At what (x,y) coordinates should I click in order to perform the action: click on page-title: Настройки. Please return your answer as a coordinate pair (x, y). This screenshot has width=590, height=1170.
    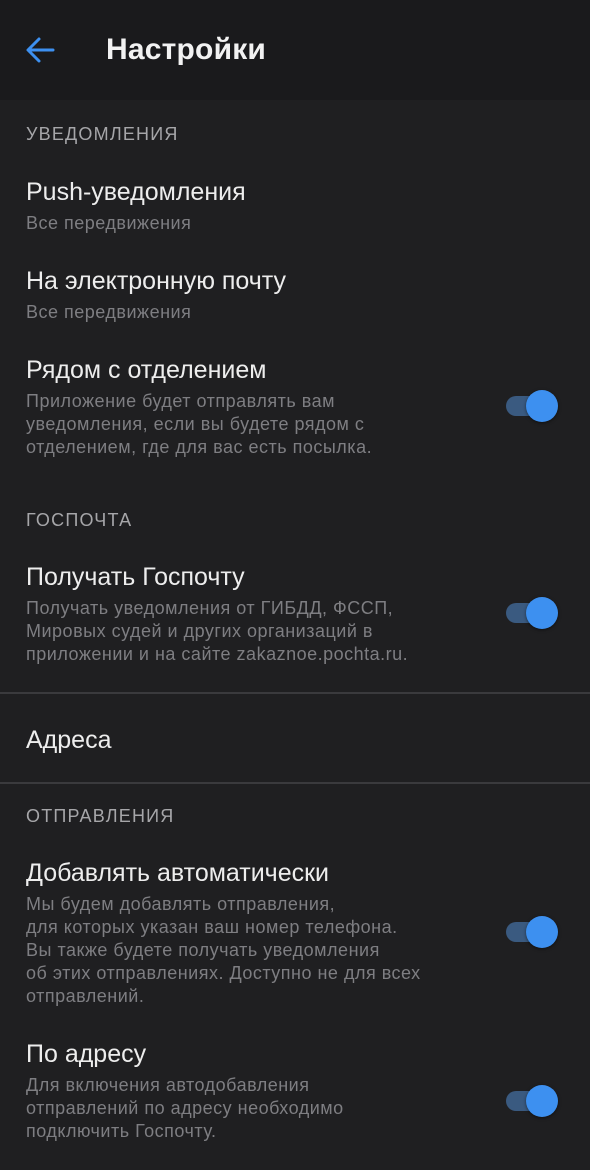
    Looking at the image, I should click on (186, 49).